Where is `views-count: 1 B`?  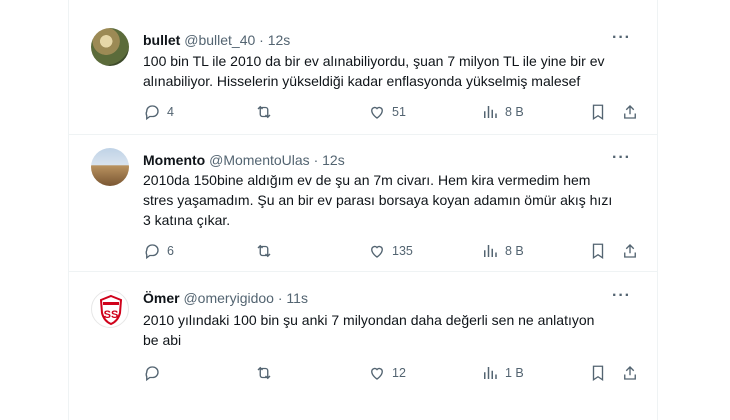 views-count: 1 B is located at coordinates (514, 373).